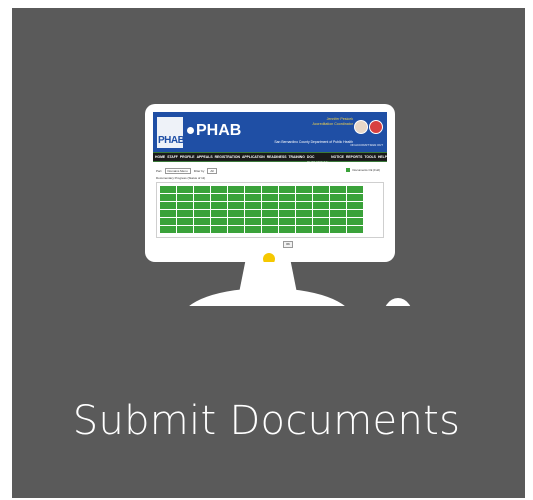  I want to click on filter-select: All, so click(212, 171).